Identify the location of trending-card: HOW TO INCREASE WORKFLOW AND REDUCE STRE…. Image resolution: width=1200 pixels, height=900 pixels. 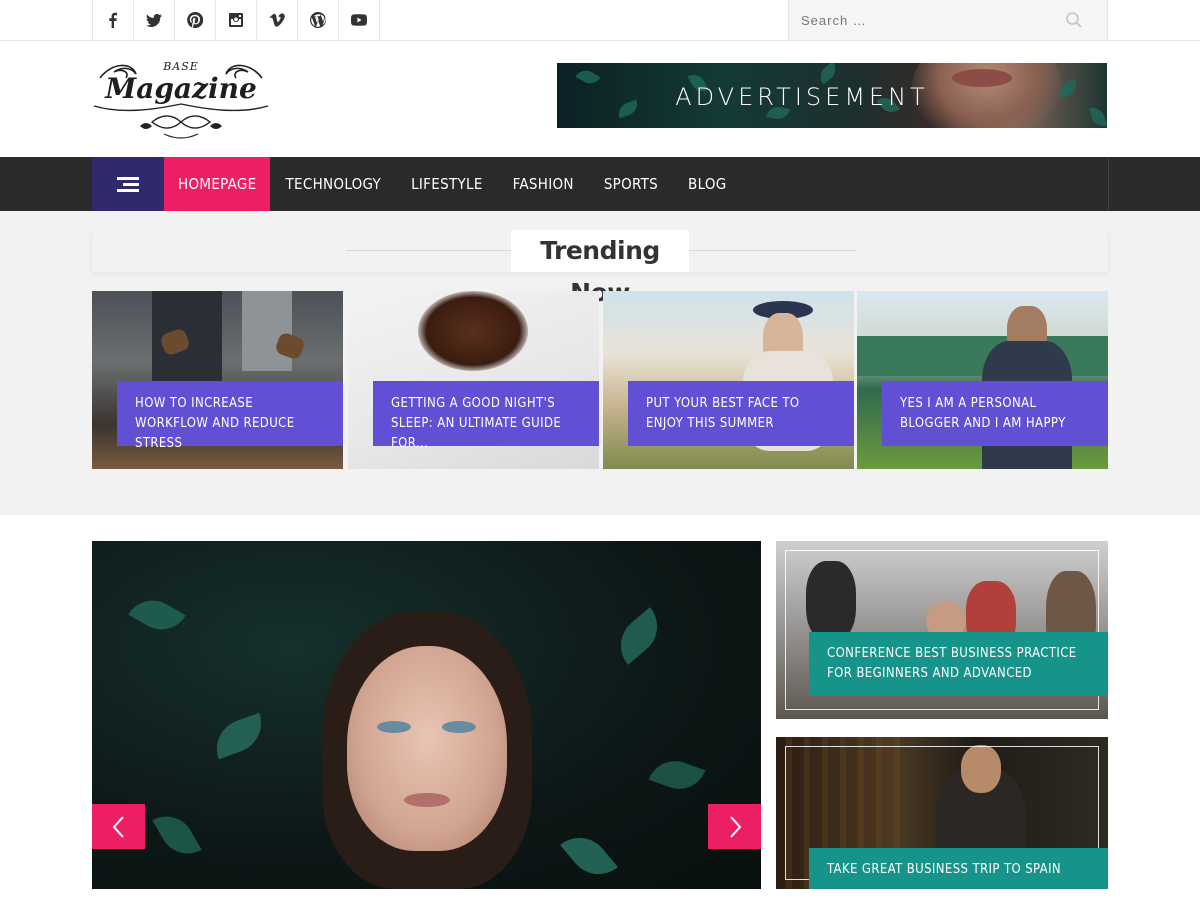
(217, 380).